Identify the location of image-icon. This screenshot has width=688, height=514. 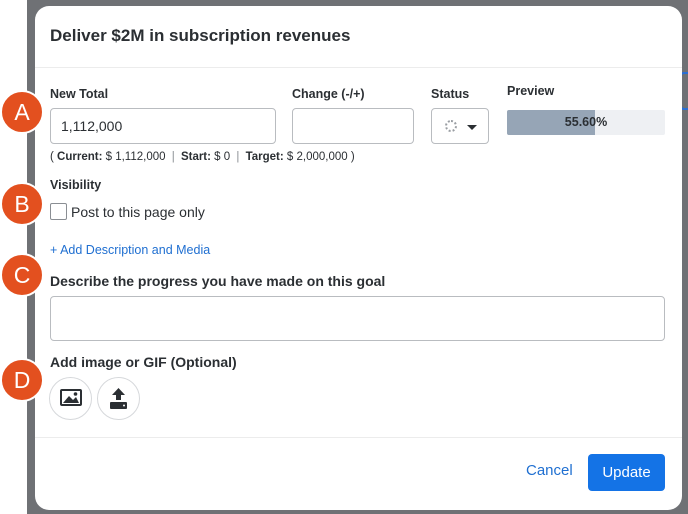
(71, 397).